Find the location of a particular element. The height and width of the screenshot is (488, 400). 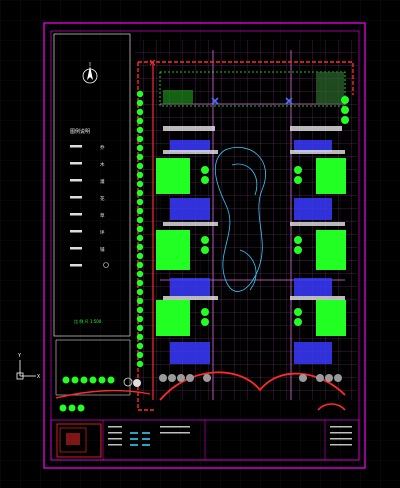

legend-item-label: 铺 is located at coordinates (102, 249).